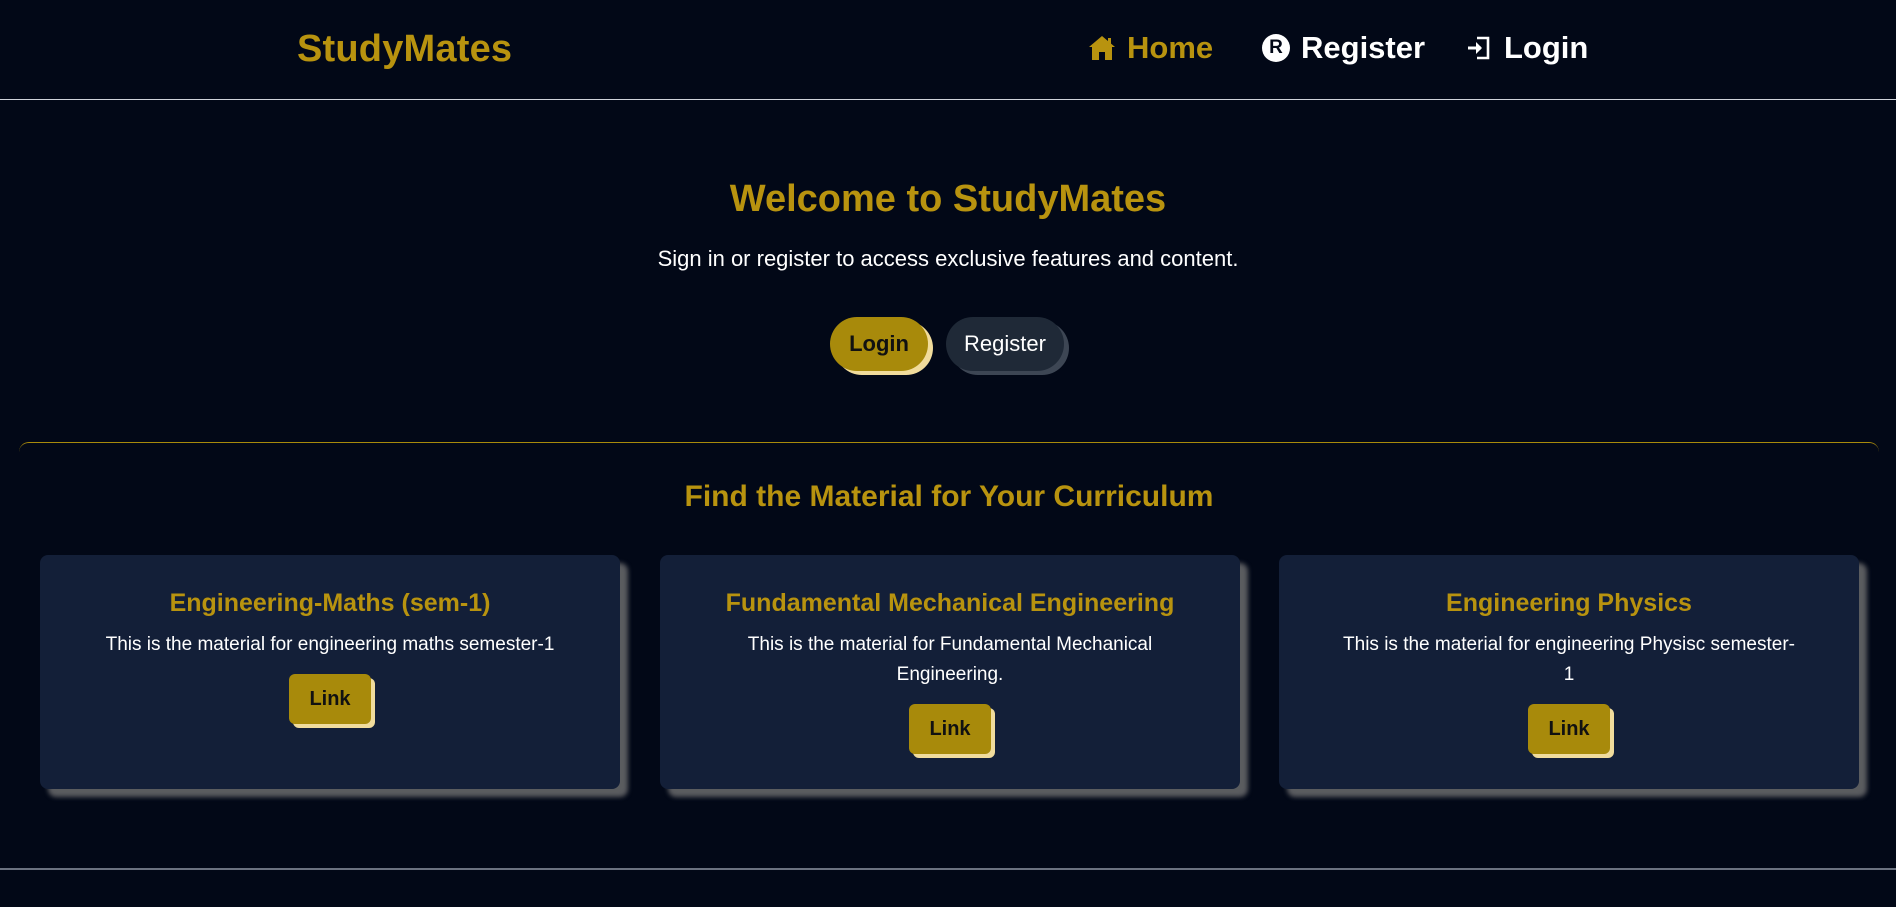  I want to click on brand-logo: StudyMates, so click(404, 49).